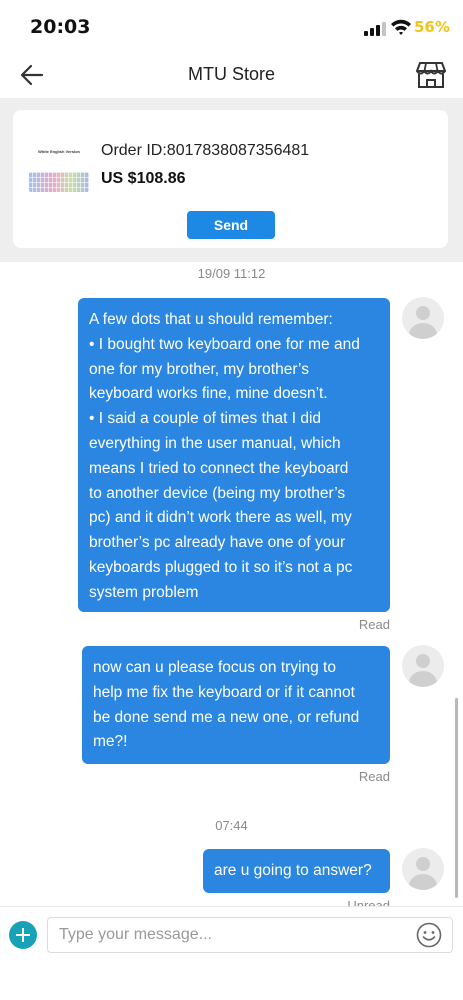  What do you see at coordinates (215, 443) in the screenshot?
I see `message-line: everything in the user manual, which` at bounding box center [215, 443].